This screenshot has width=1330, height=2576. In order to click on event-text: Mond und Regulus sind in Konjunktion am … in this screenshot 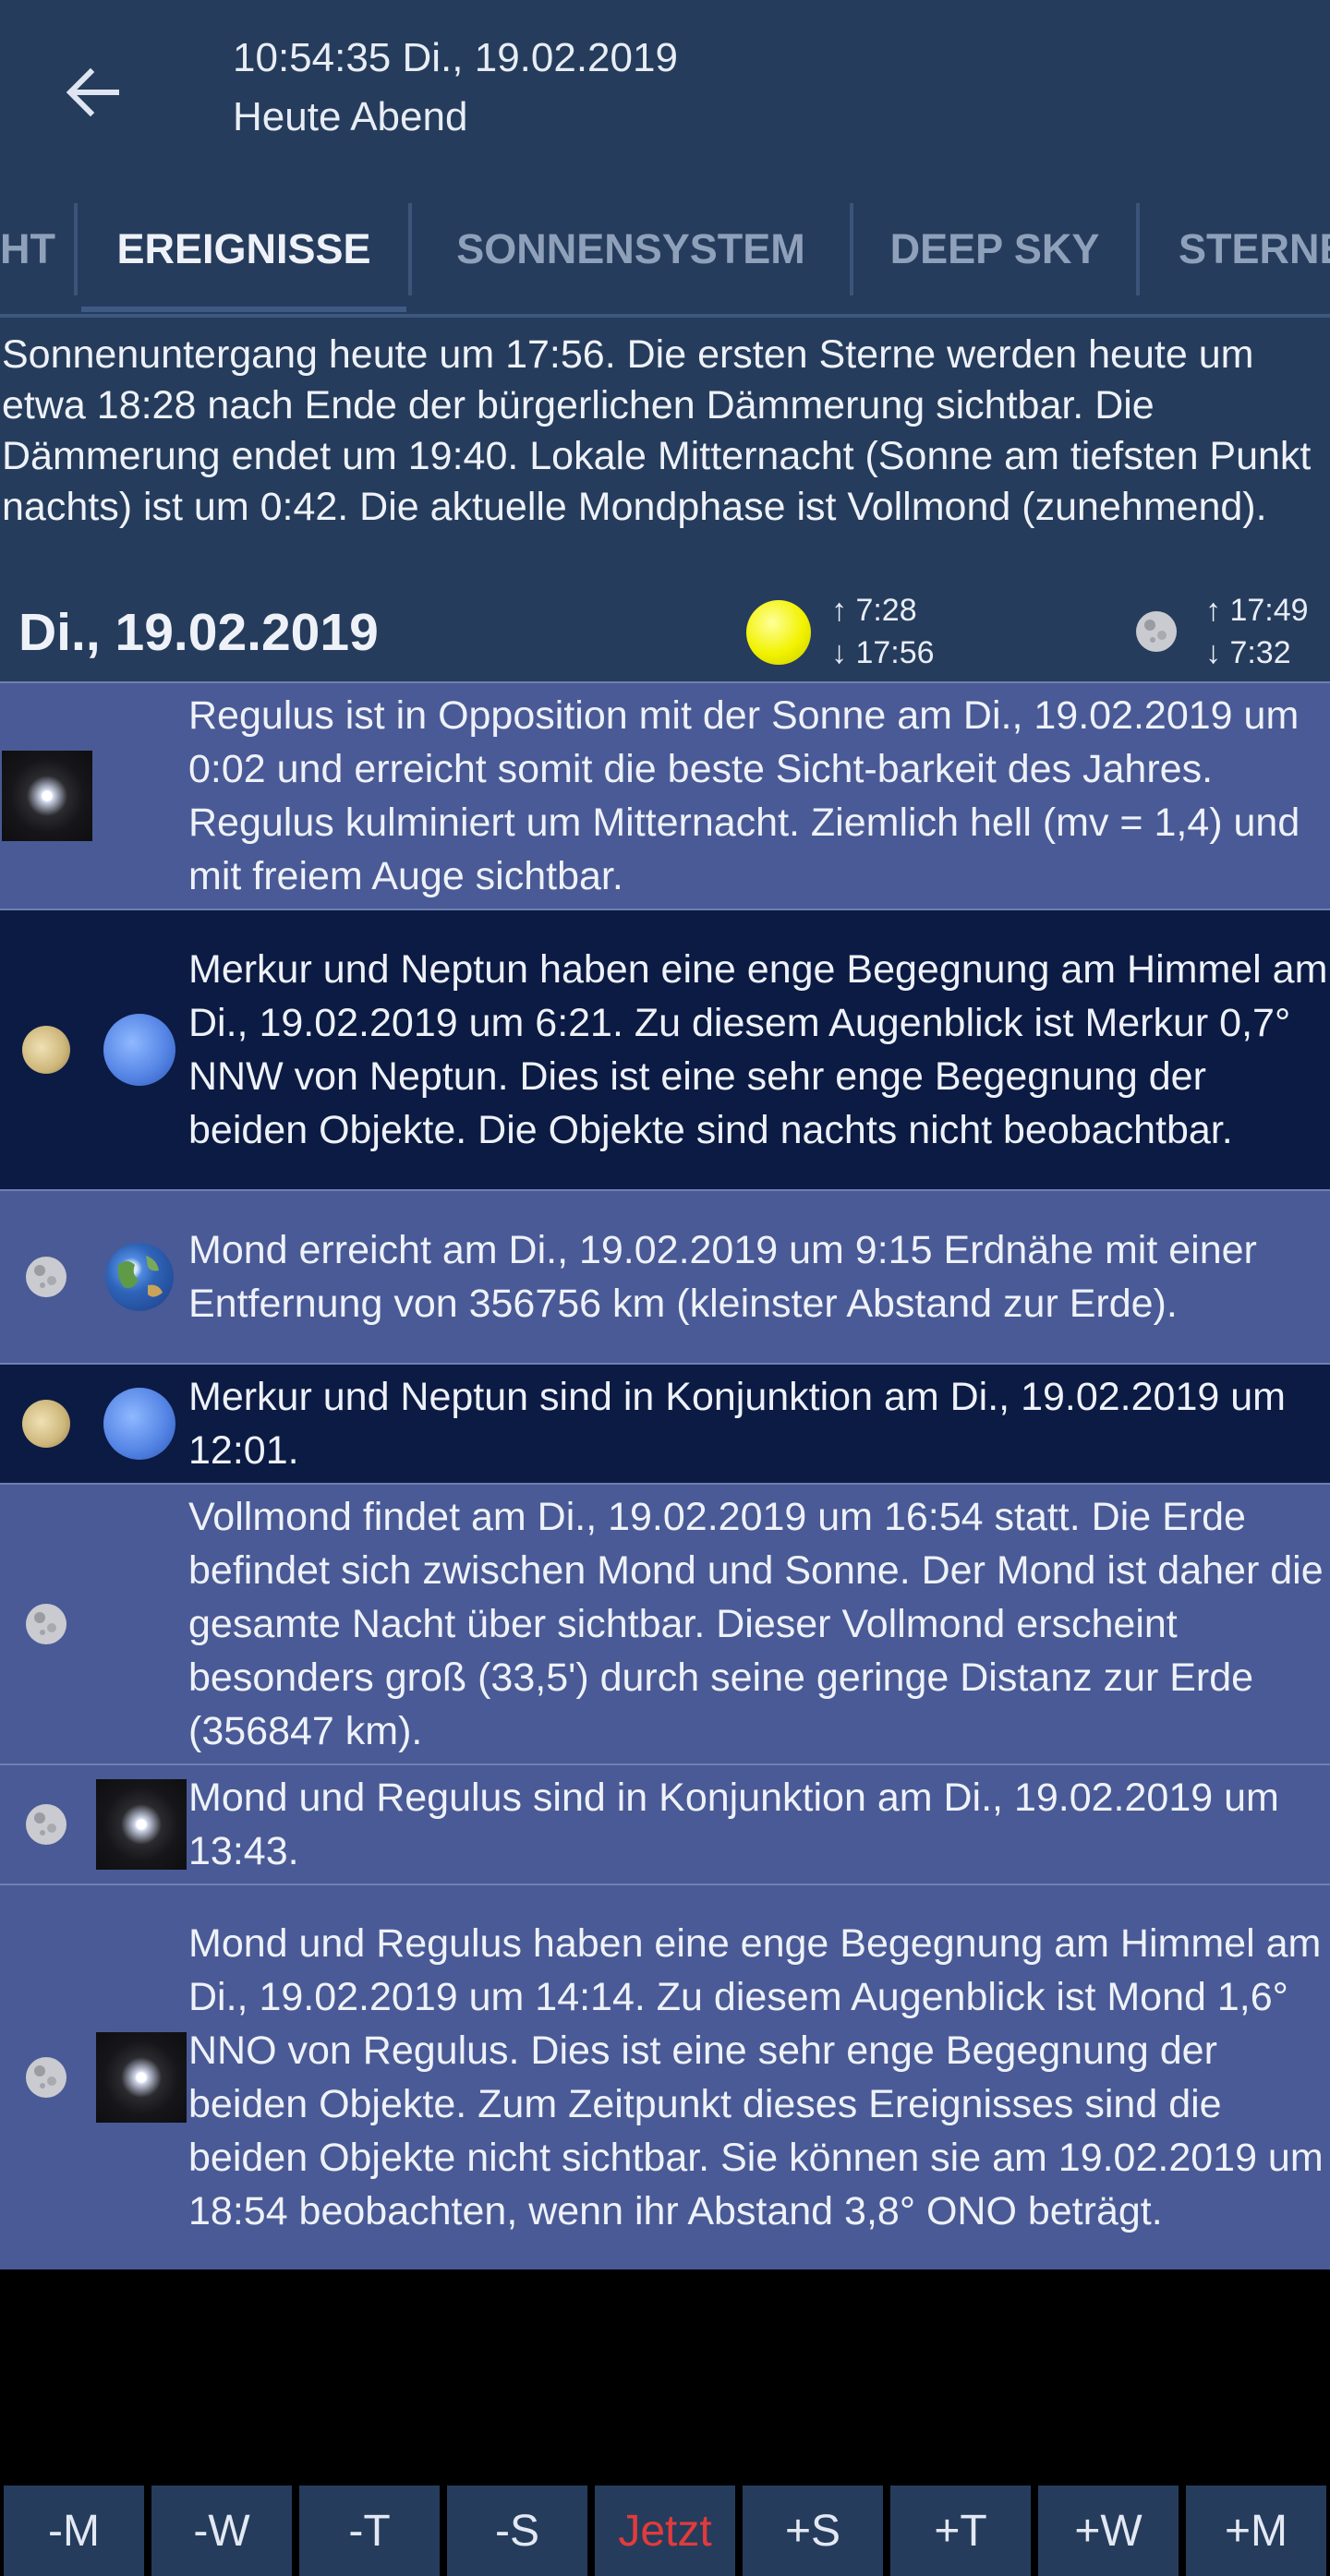, I will do `click(733, 1824)`.